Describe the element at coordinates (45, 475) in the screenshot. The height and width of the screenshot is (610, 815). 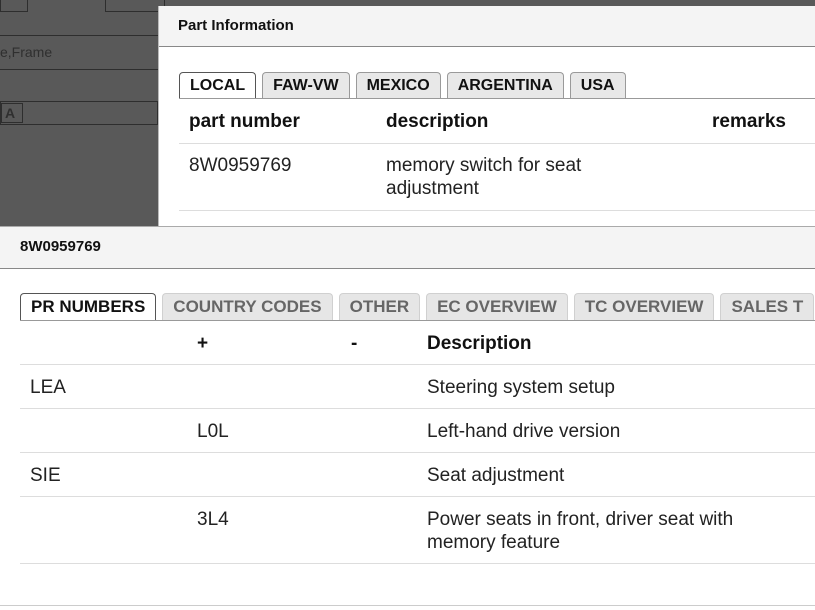
I see `family-cell: SIE` at that location.